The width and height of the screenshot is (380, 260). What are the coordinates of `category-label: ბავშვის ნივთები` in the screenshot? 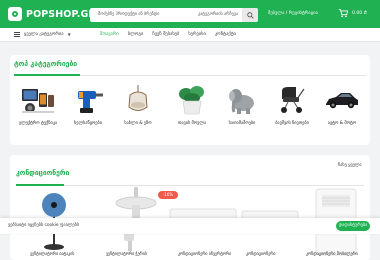 It's located at (292, 123).